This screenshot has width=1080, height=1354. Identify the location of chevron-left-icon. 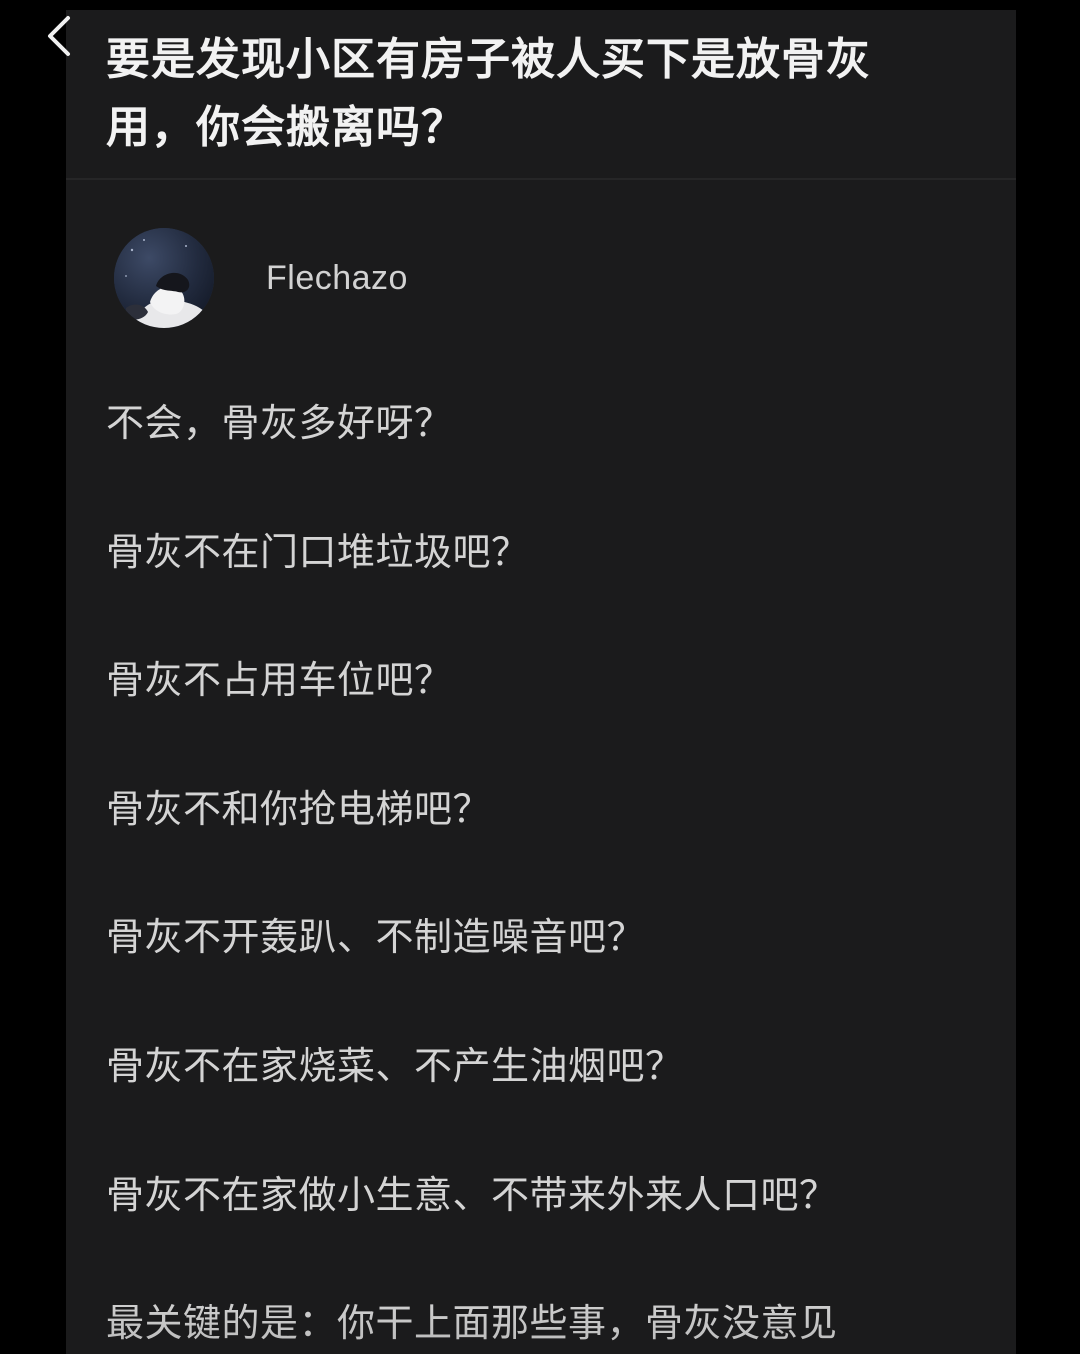
(59, 36).